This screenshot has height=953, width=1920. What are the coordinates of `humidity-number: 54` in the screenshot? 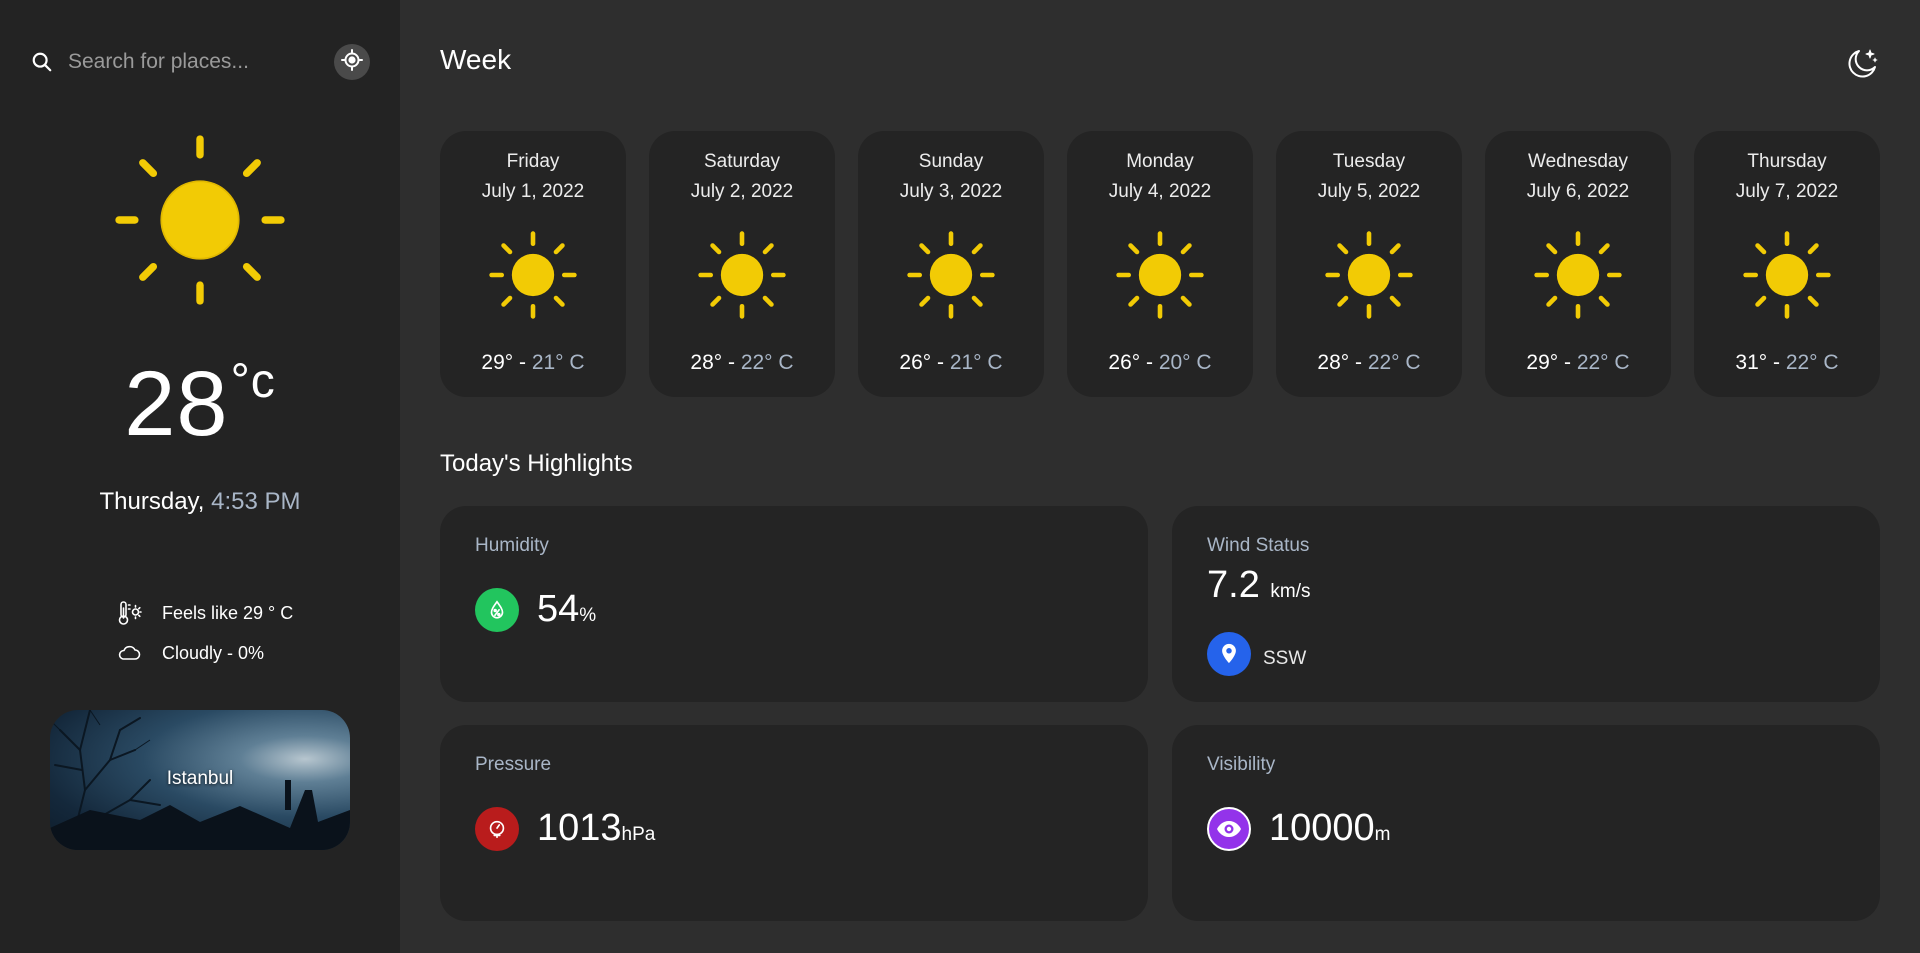 It's located at (558, 609).